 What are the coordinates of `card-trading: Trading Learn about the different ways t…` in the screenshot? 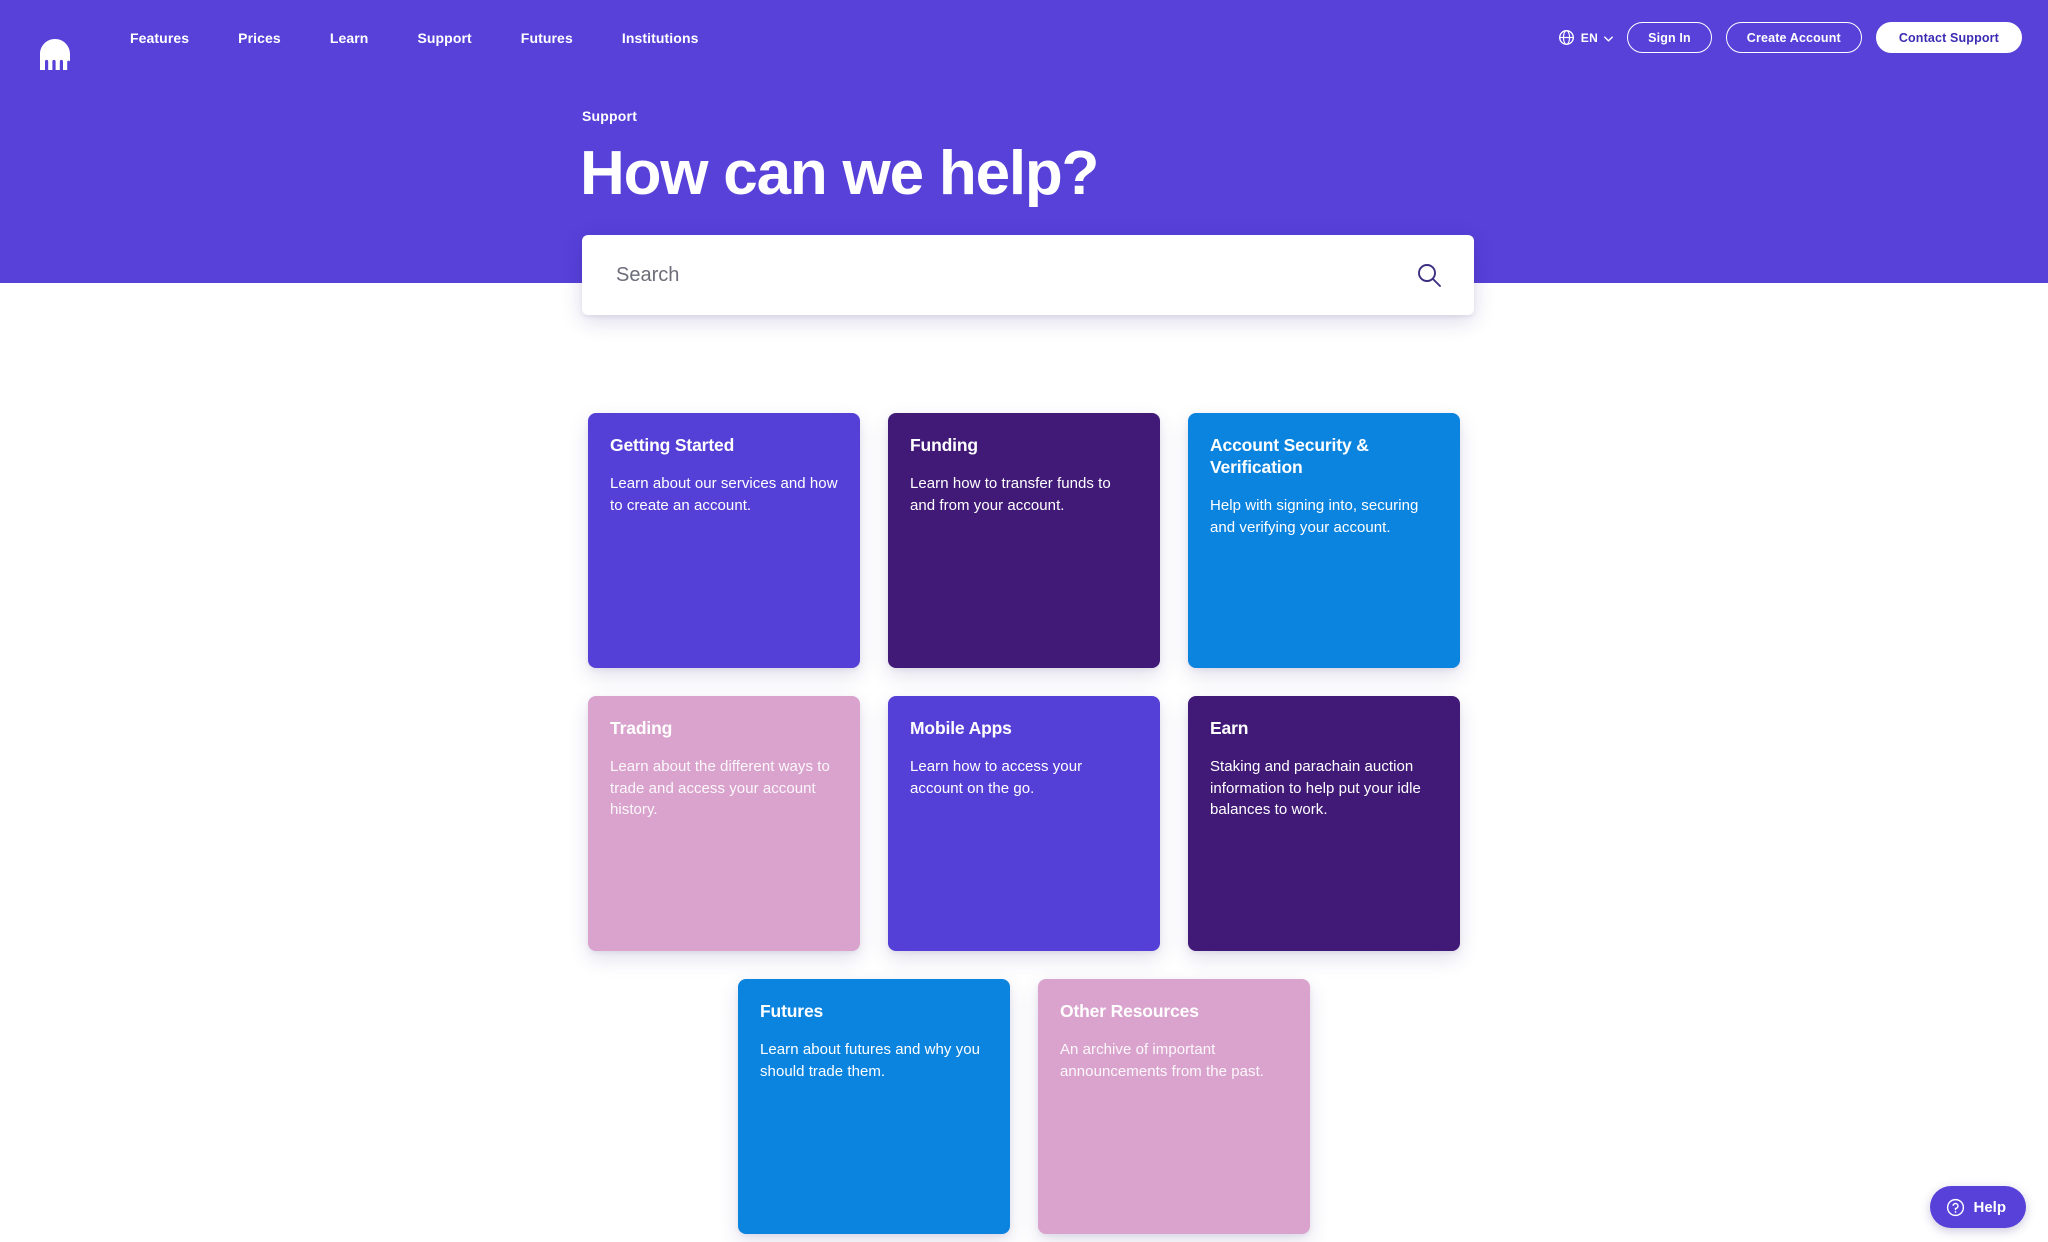 It's located at (724, 823).